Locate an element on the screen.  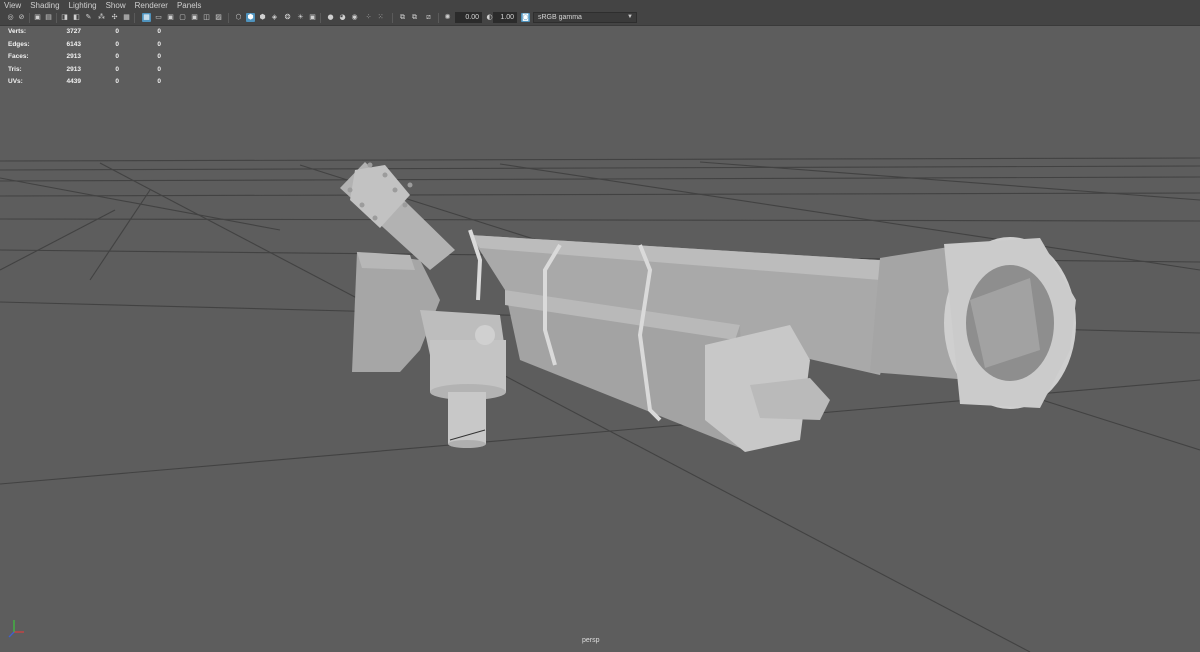
anti-aliasing-icon: ▣ is located at coordinates (312, 17).